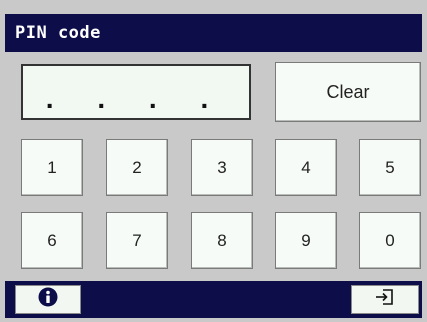  I want to click on key-8: 8, so click(222, 240).